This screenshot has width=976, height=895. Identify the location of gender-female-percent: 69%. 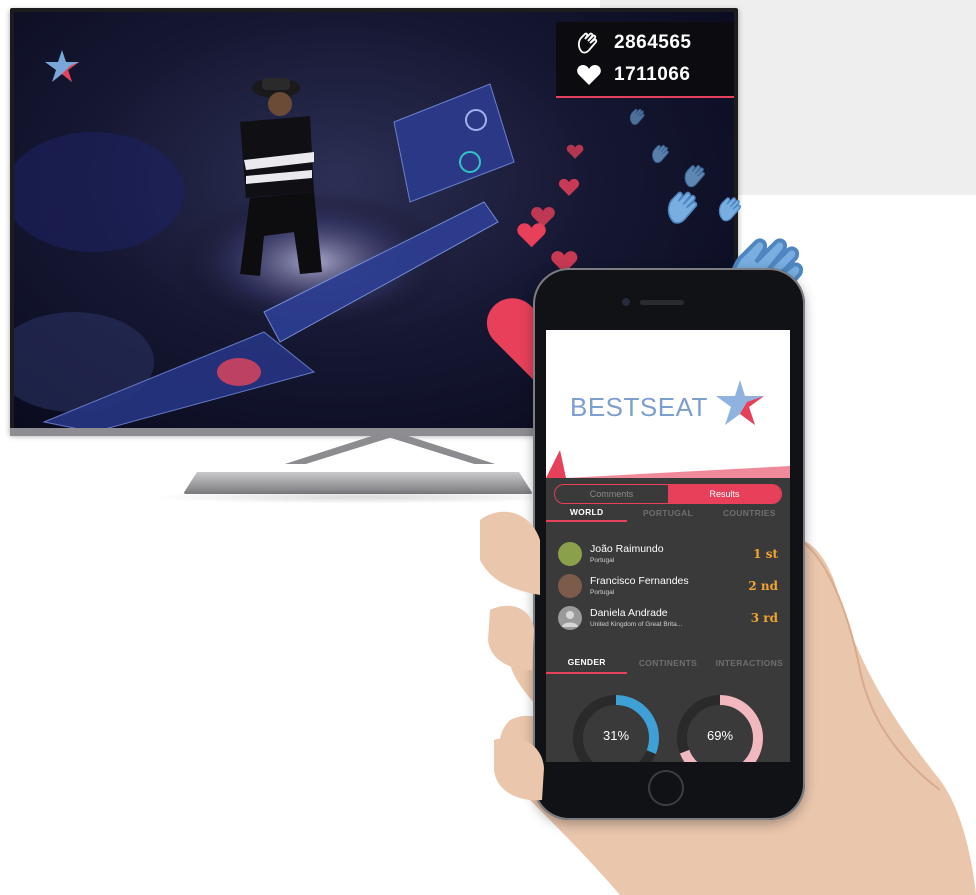
(720, 735).